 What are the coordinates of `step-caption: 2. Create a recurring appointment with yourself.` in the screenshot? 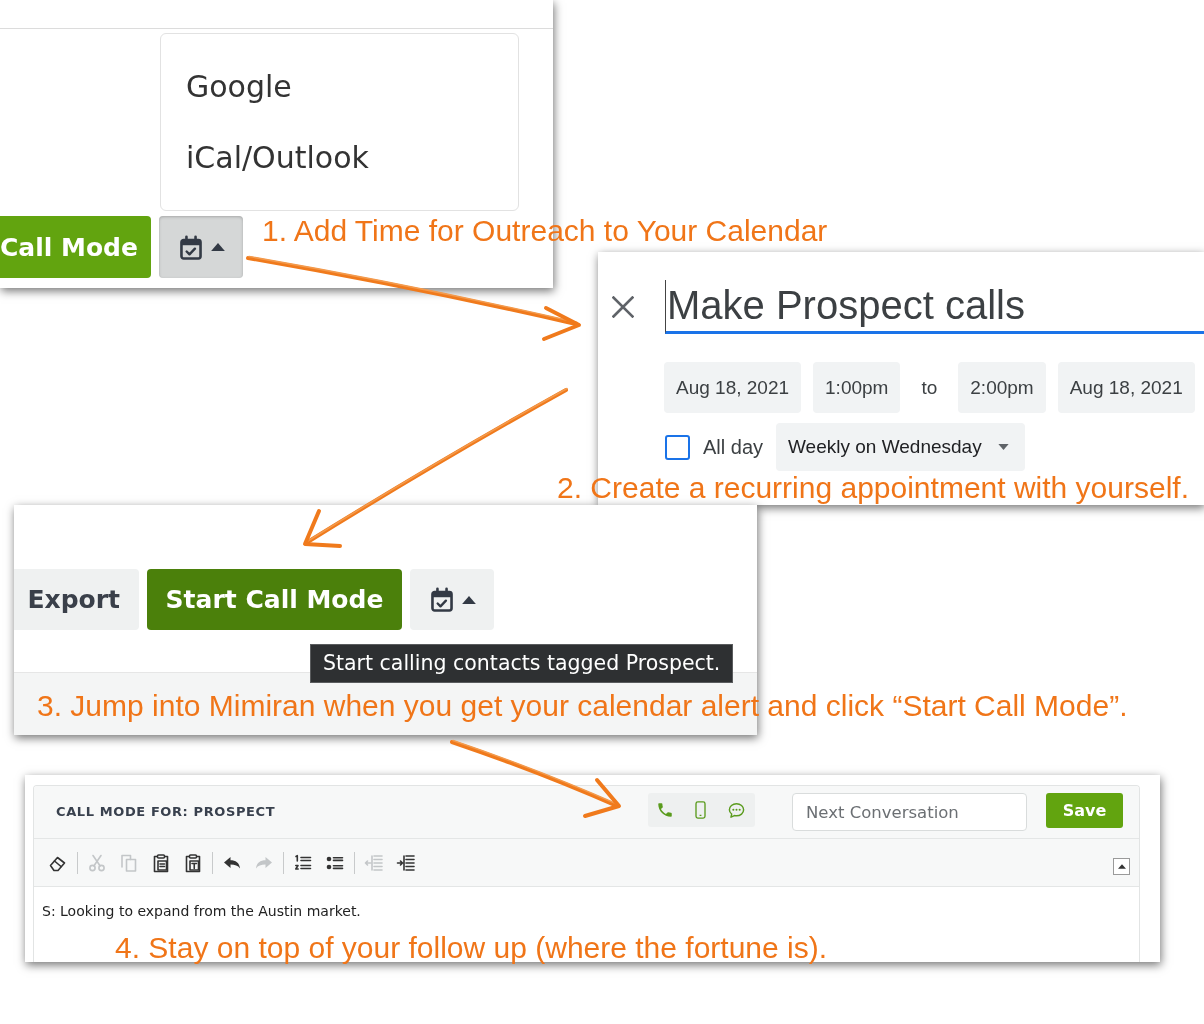 It's located at (873, 488).